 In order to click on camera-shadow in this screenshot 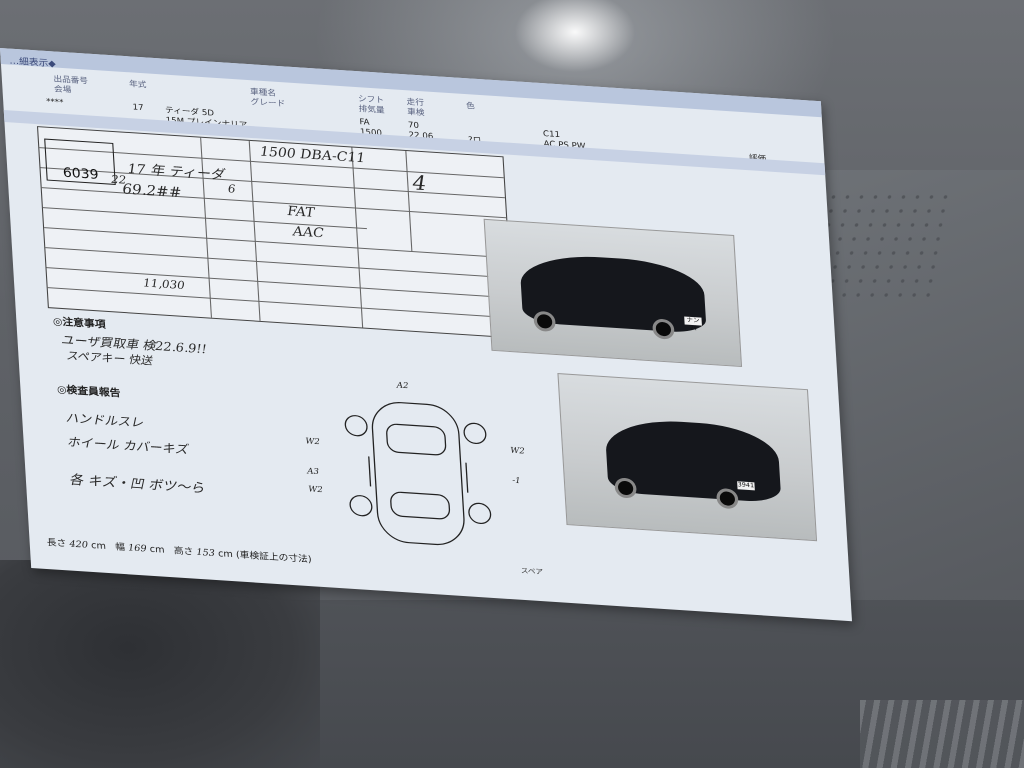, I will do `click(160, 664)`.